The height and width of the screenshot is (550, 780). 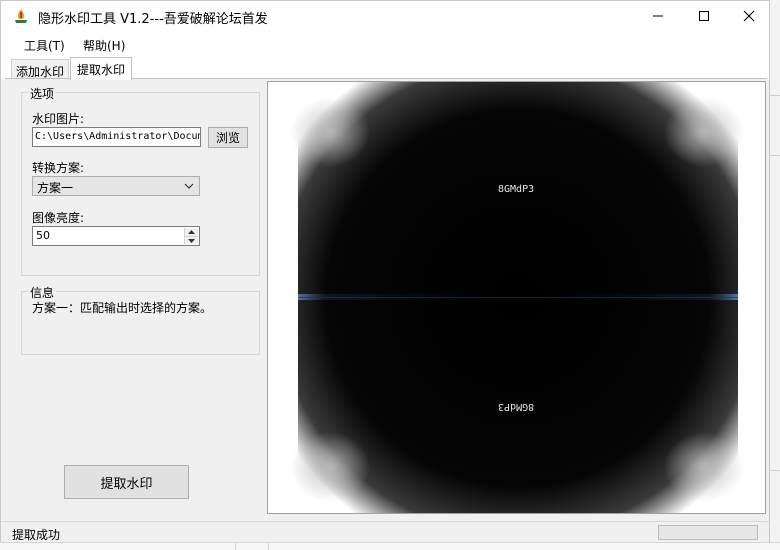 I want to click on minimize-icon, so click(x=658, y=16).